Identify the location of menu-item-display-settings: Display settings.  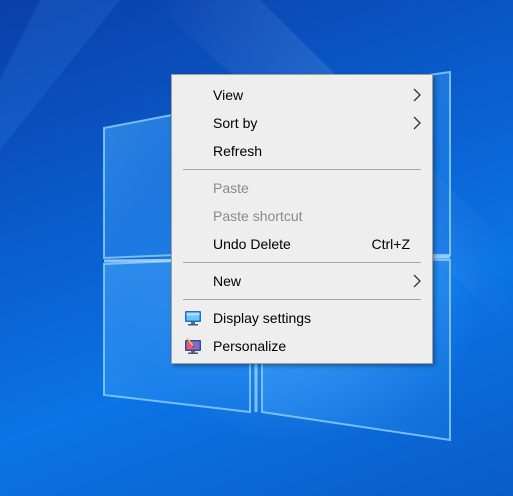
(302, 318).